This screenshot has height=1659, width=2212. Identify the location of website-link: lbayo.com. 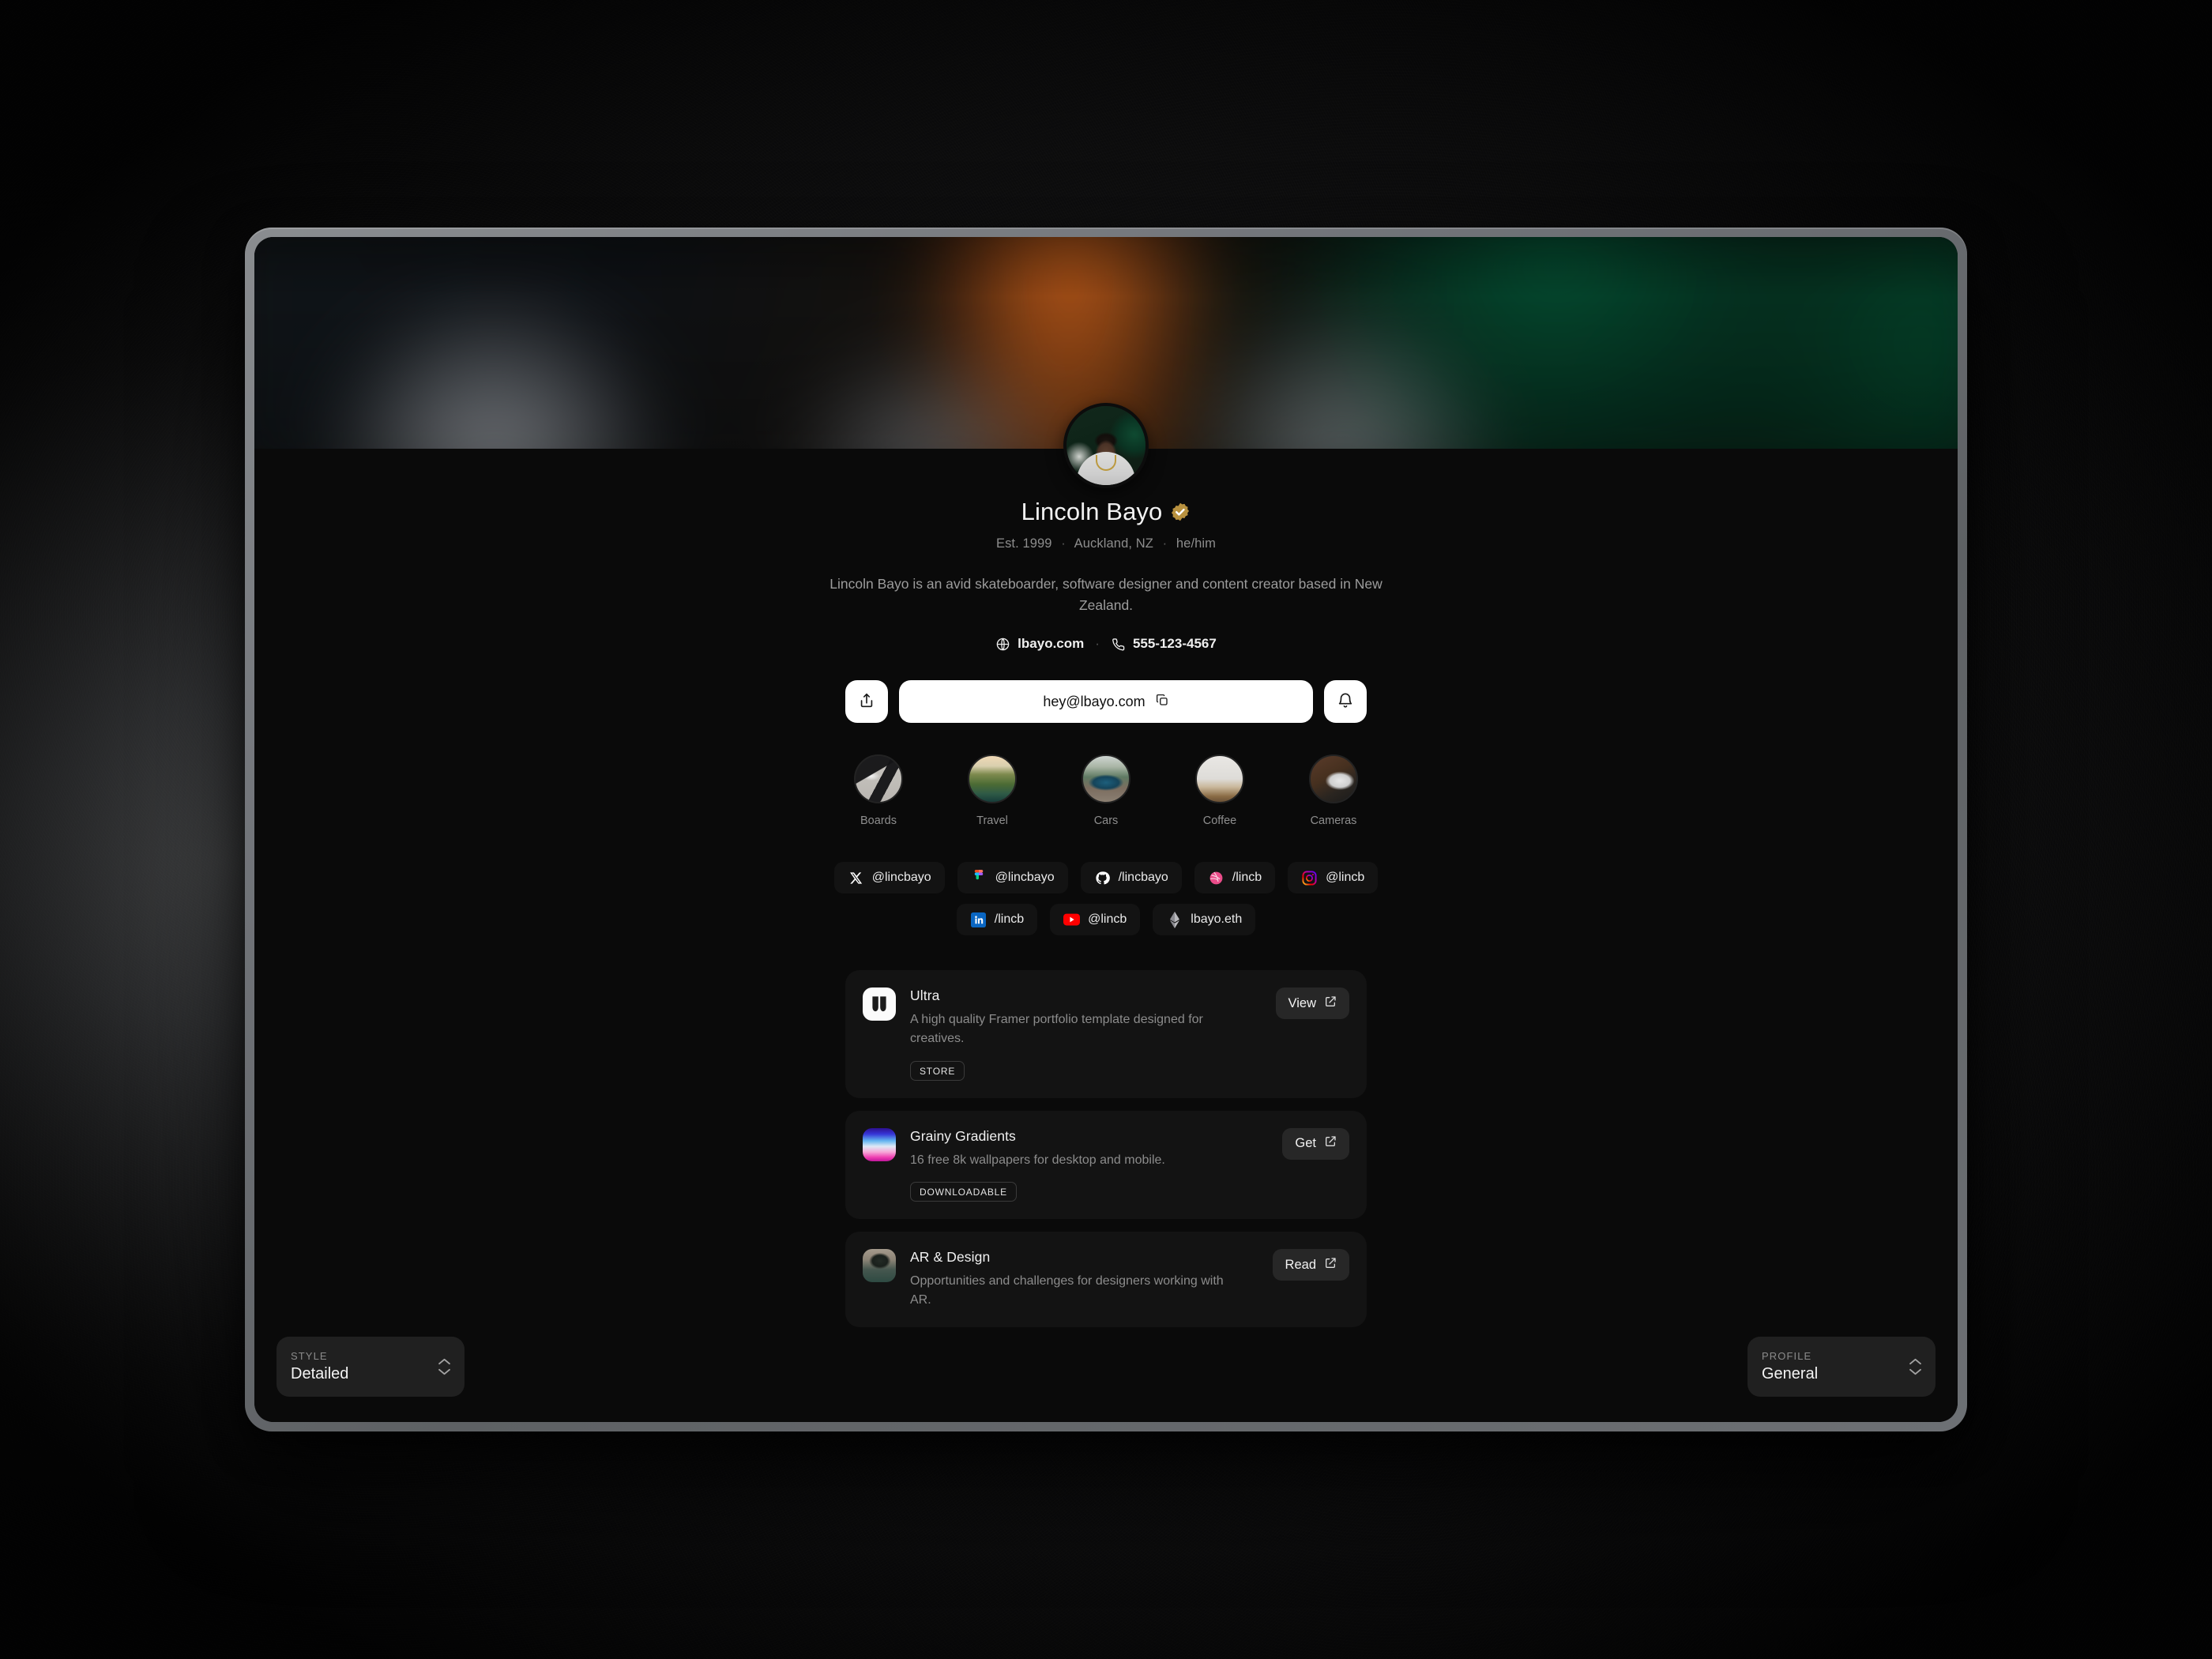
(1040, 644).